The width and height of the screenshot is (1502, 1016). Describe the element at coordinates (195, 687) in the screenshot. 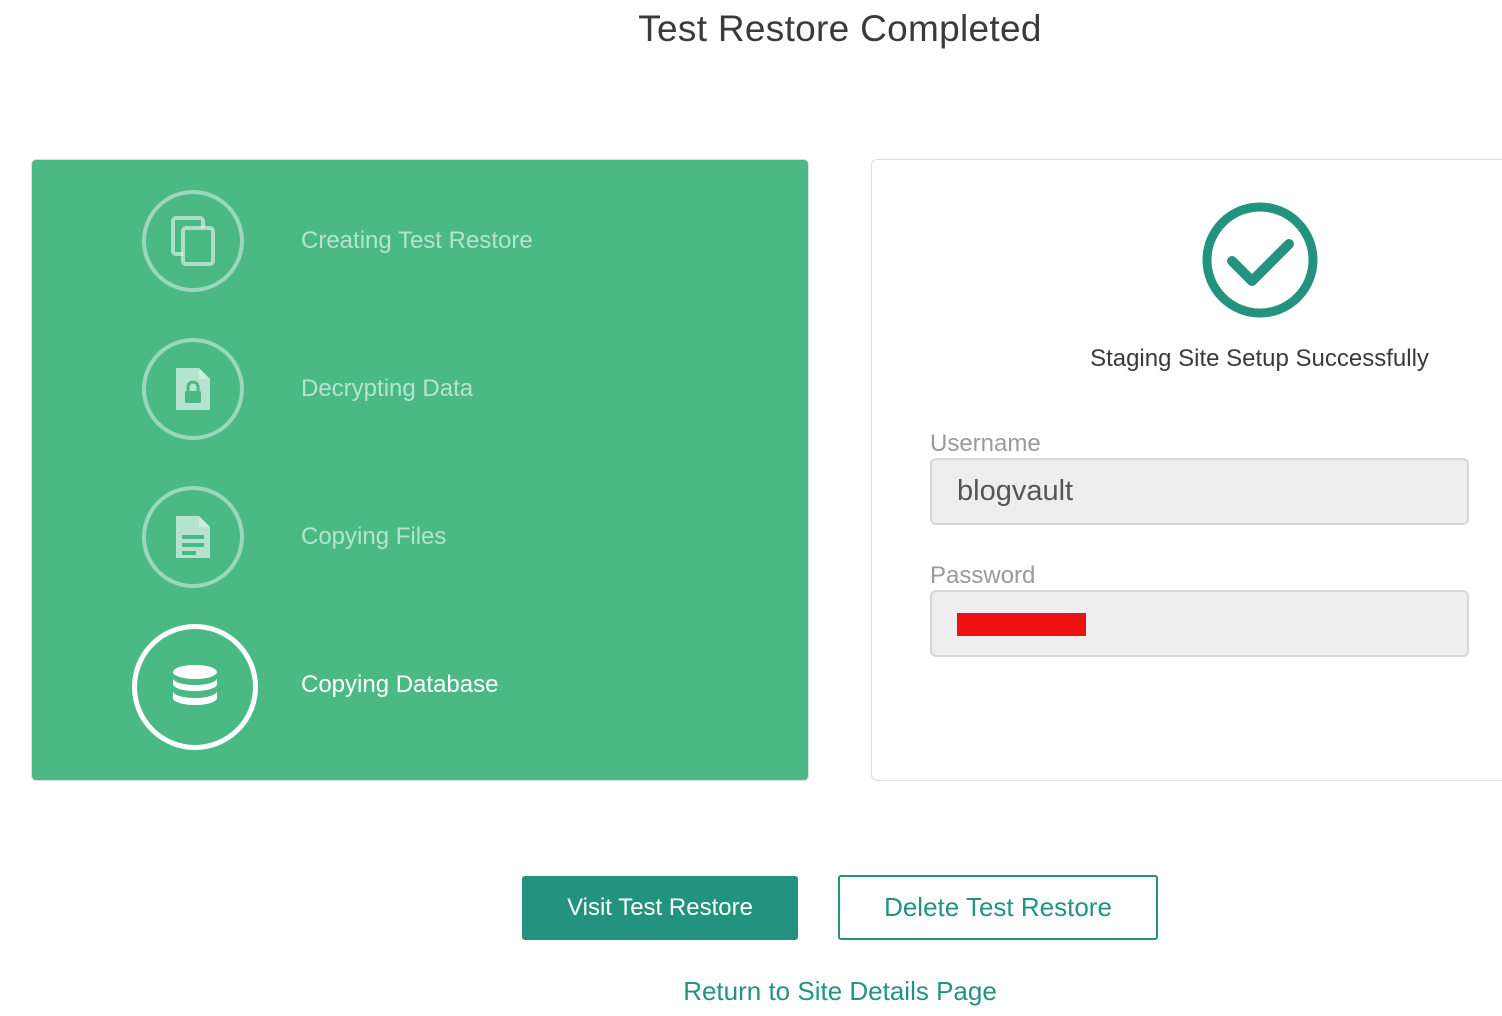

I see `database-icon` at that location.